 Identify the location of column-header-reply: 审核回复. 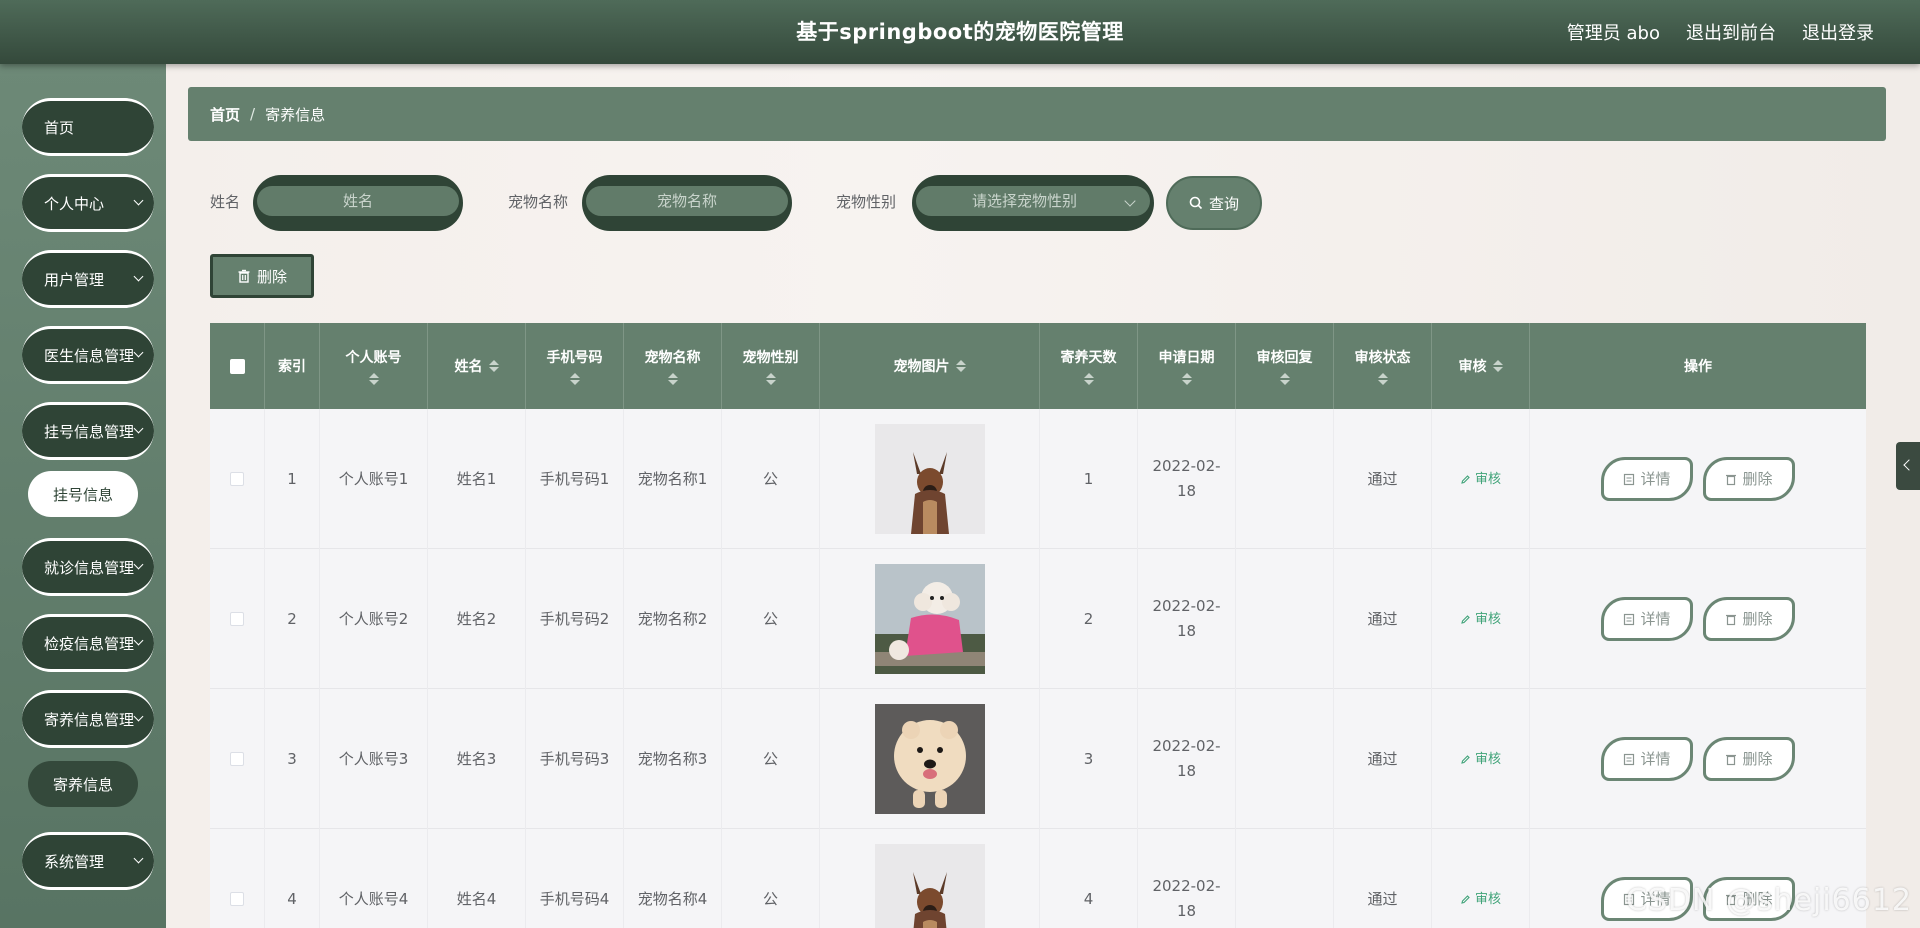
(1285, 366).